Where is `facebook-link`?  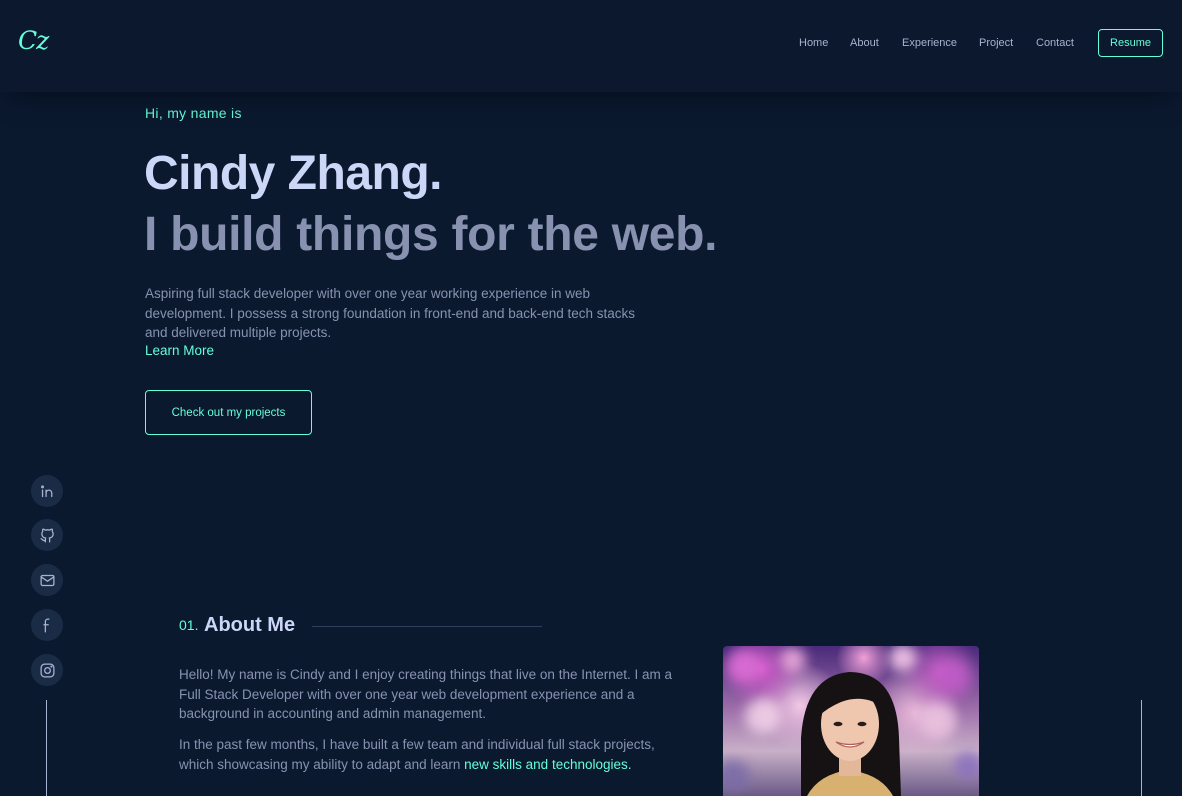 facebook-link is located at coordinates (47, 625).